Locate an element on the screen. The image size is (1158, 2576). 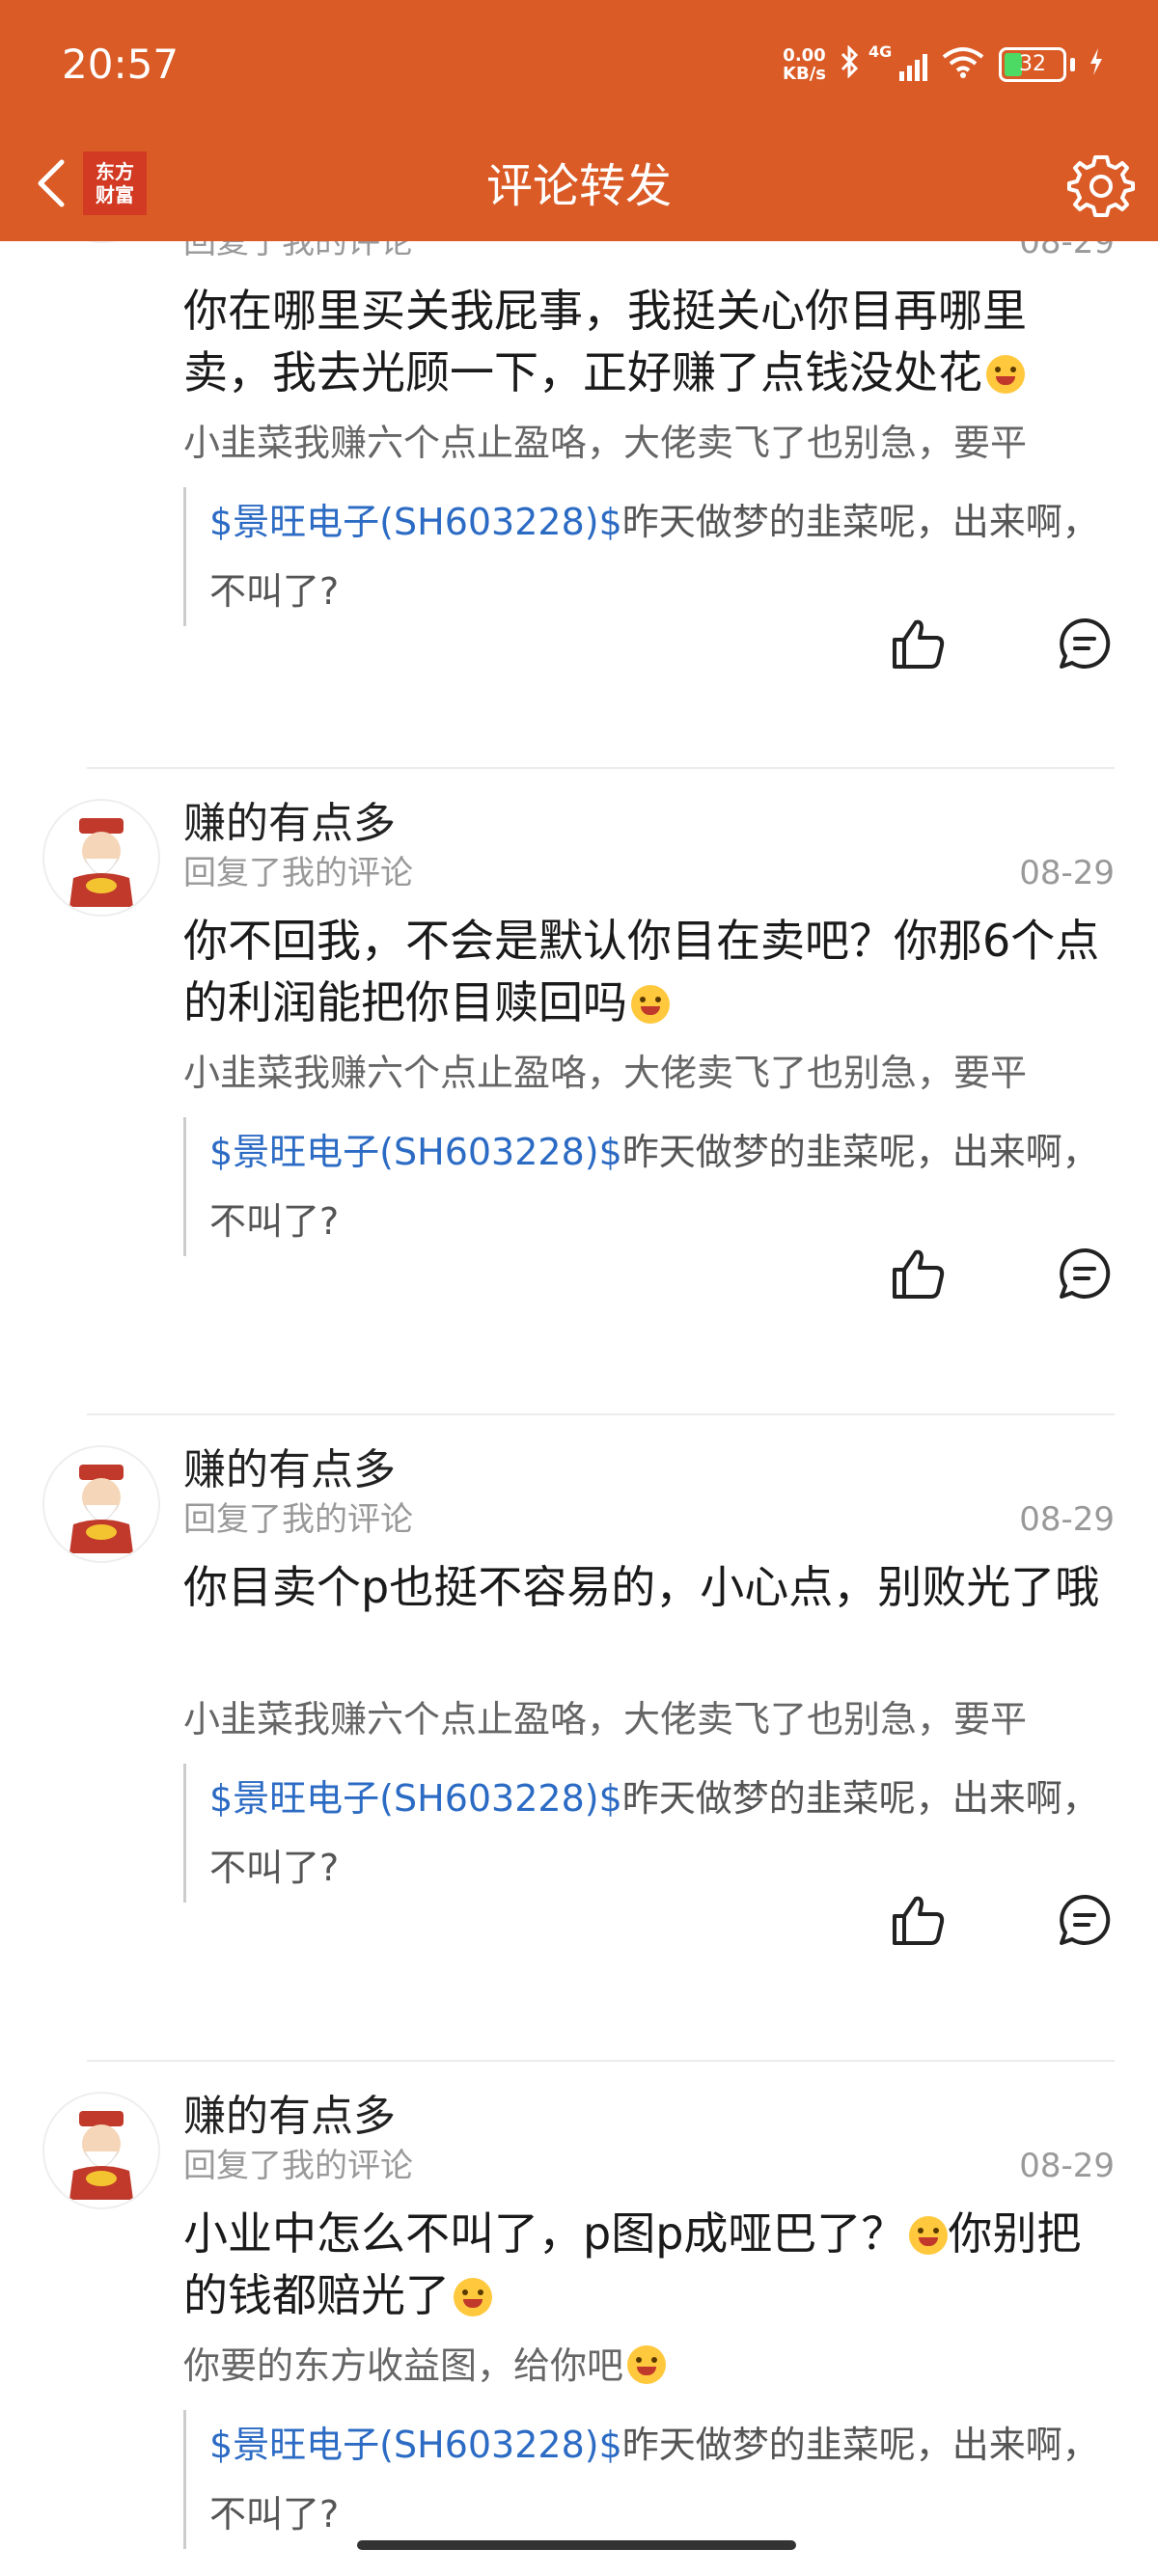
net-speed-value: 0.00 is located at coordinates (804, 56).